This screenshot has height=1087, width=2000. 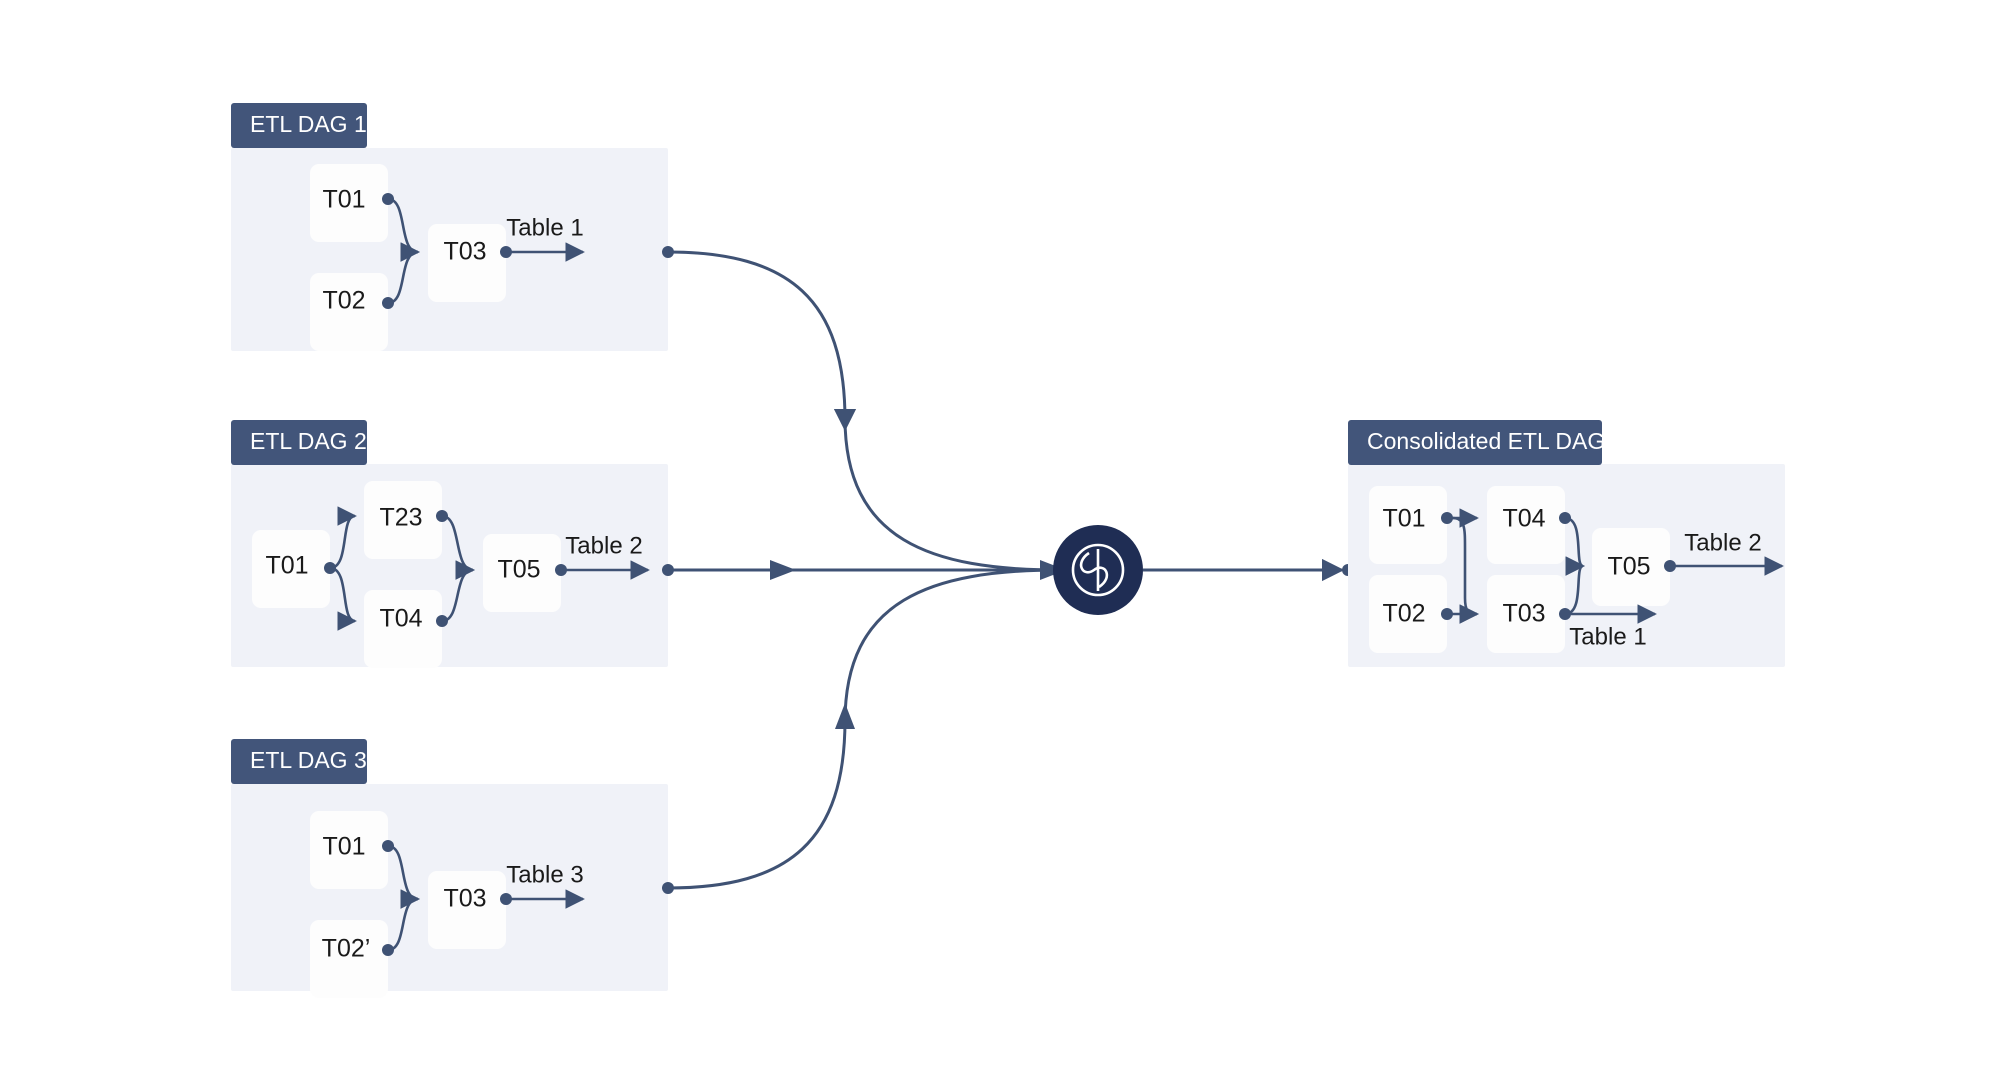 I want to click on edge-dag1-to-hub-lower, so click(x=952, y=494).